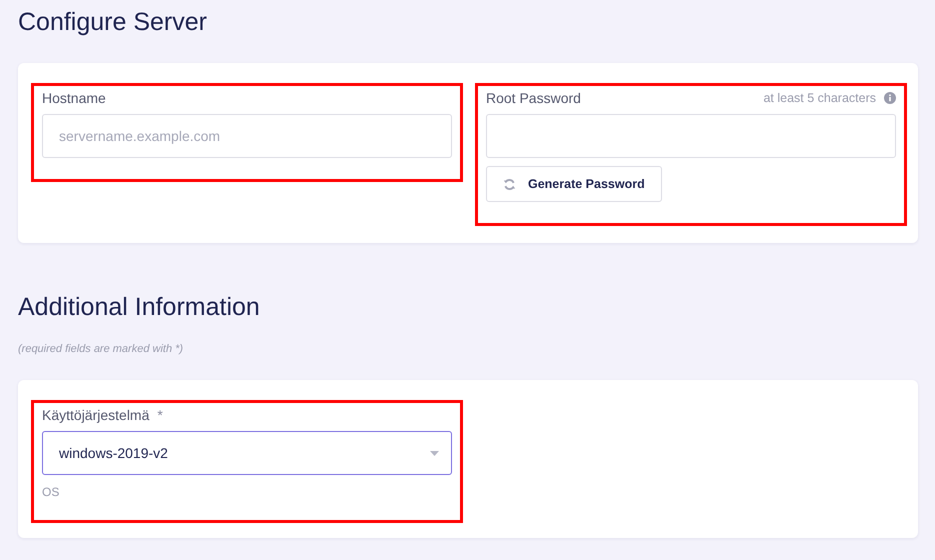 The width and height of the screenshot is (935, 560). What do you see at coordinates (533, 98) in the screenshot?
I see `field-label: Root Password` at bounding box center [533, 98].